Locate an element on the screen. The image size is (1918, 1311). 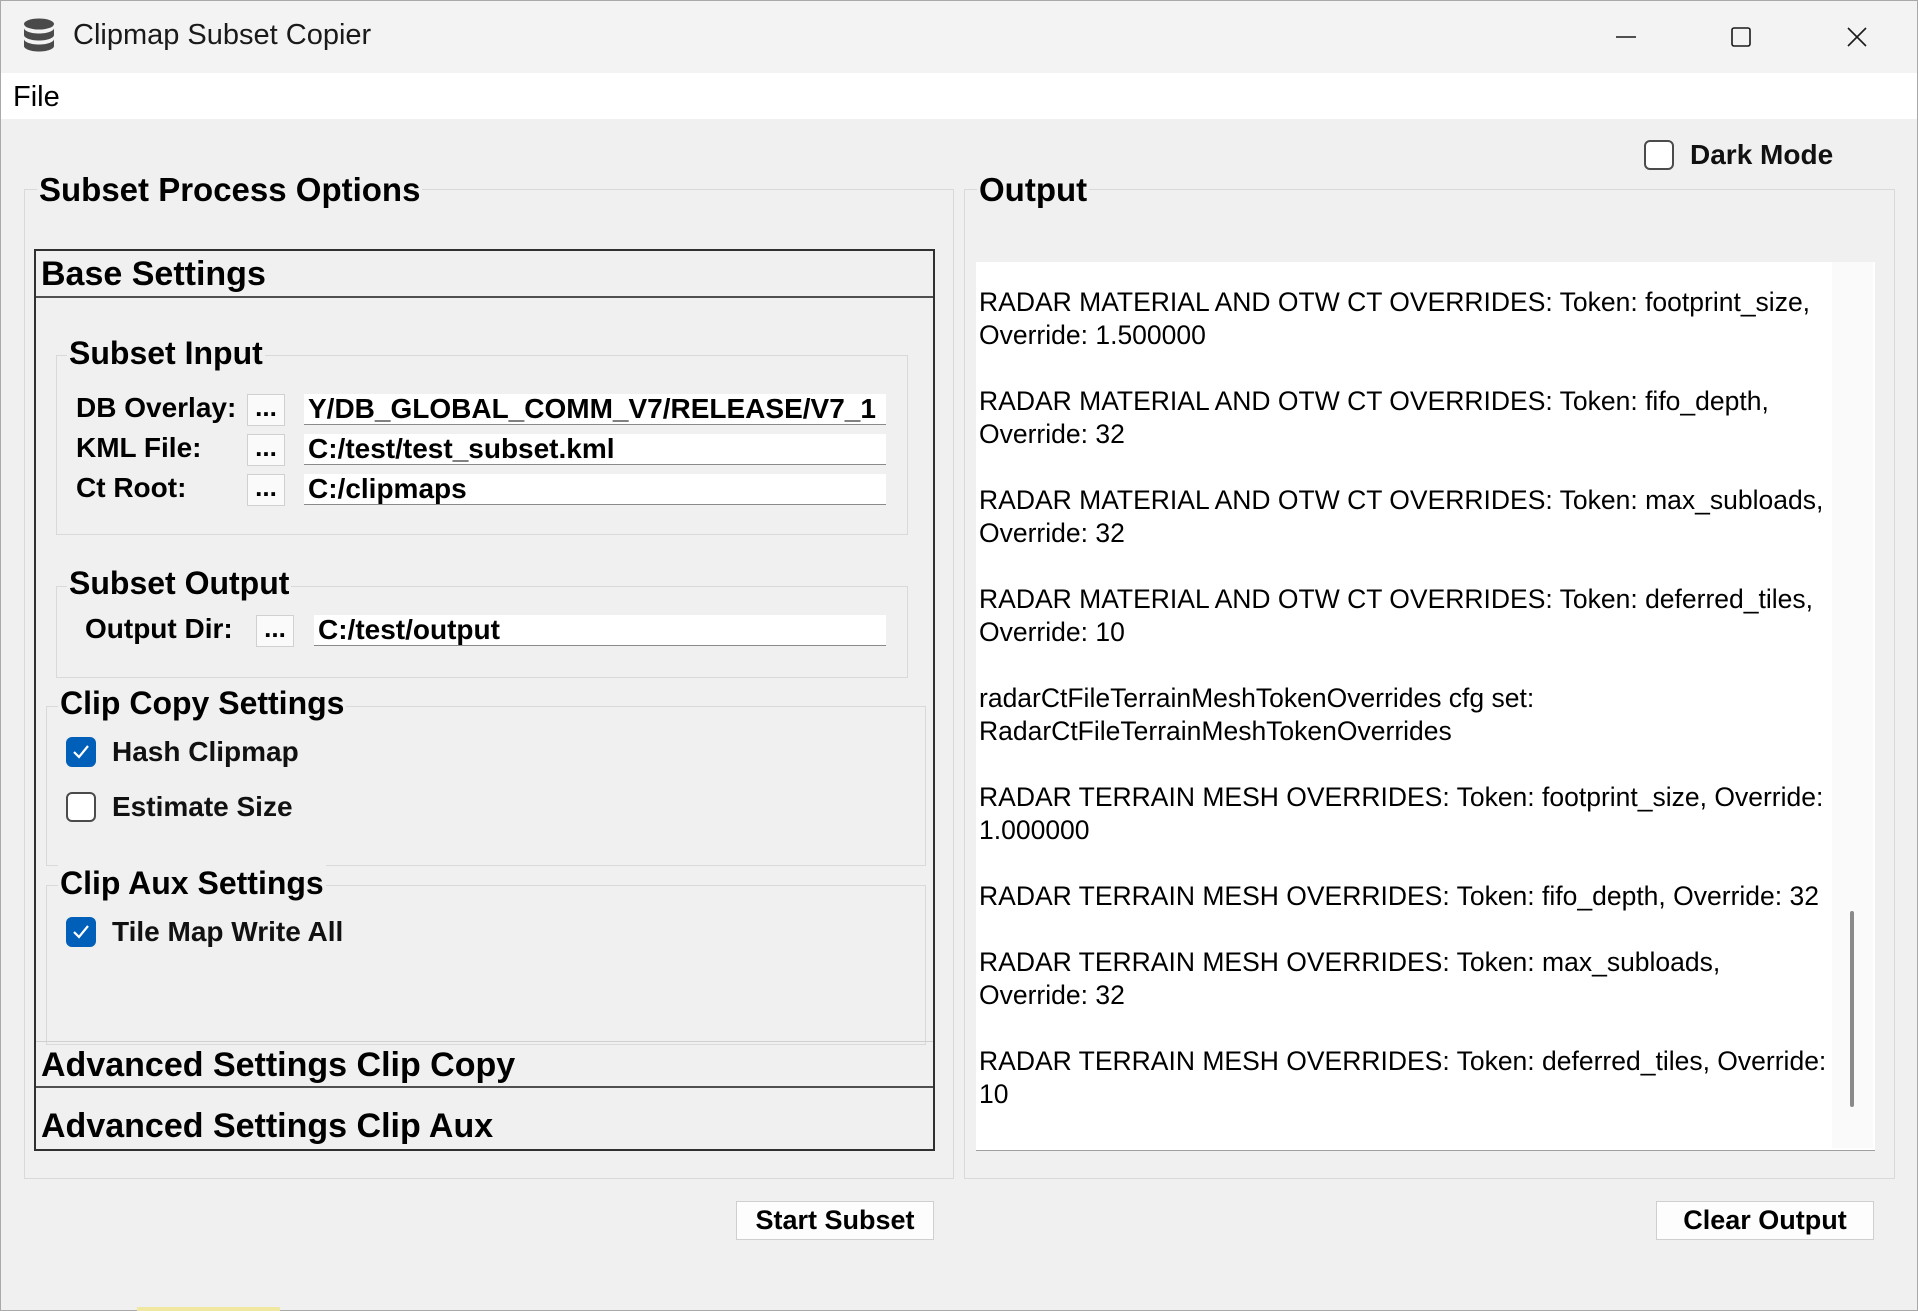
clip-aux-title: Clip Aux Settings is located at coordinates (192, 883).